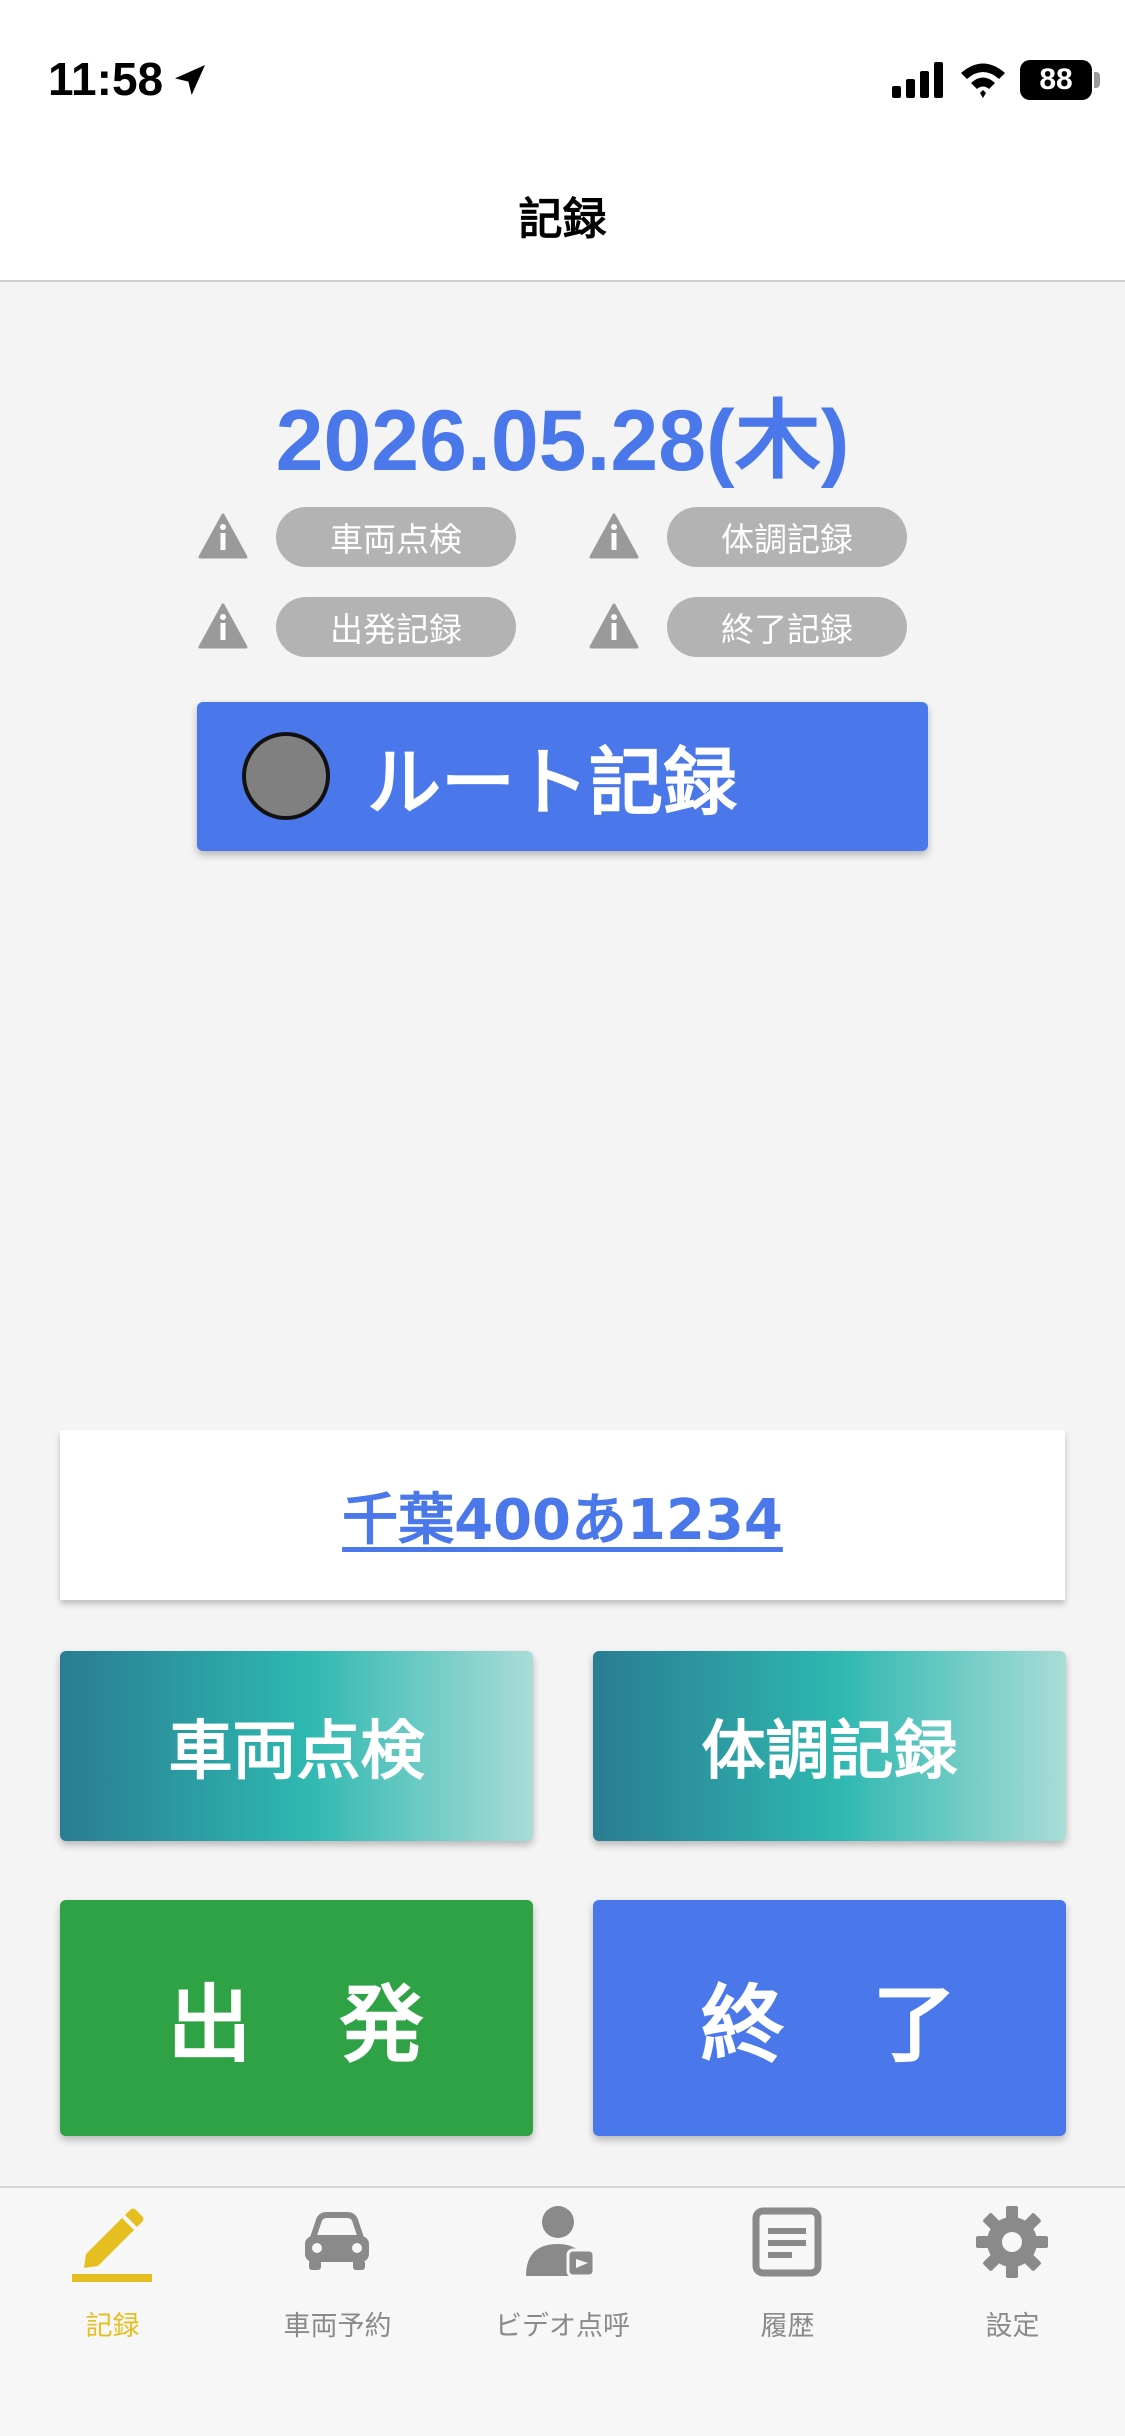  I want to click on battery-level: 88, so click(1056, 79).